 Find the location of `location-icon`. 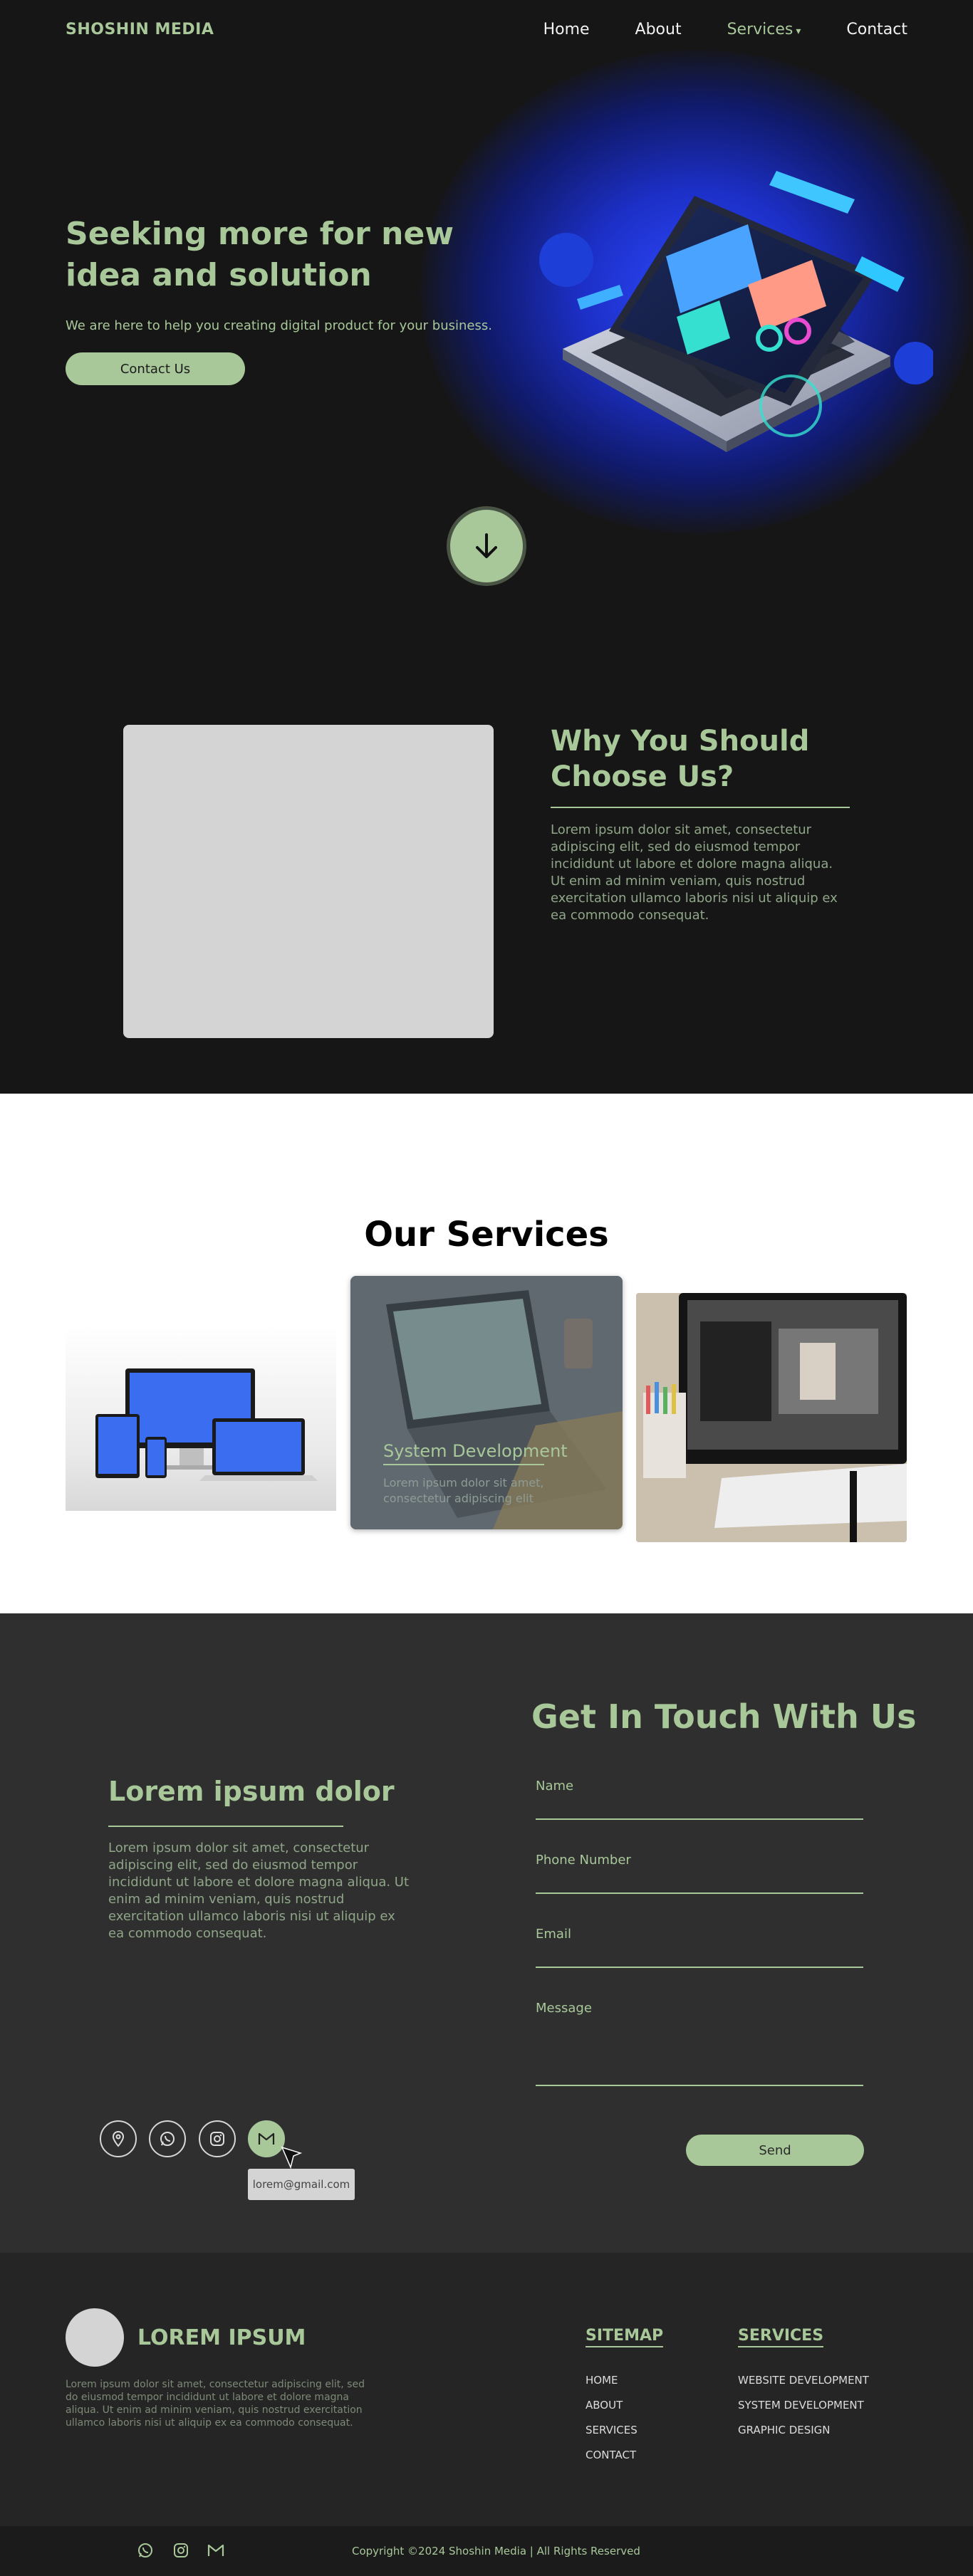

location-icon is located at coordinates (119, 2138).